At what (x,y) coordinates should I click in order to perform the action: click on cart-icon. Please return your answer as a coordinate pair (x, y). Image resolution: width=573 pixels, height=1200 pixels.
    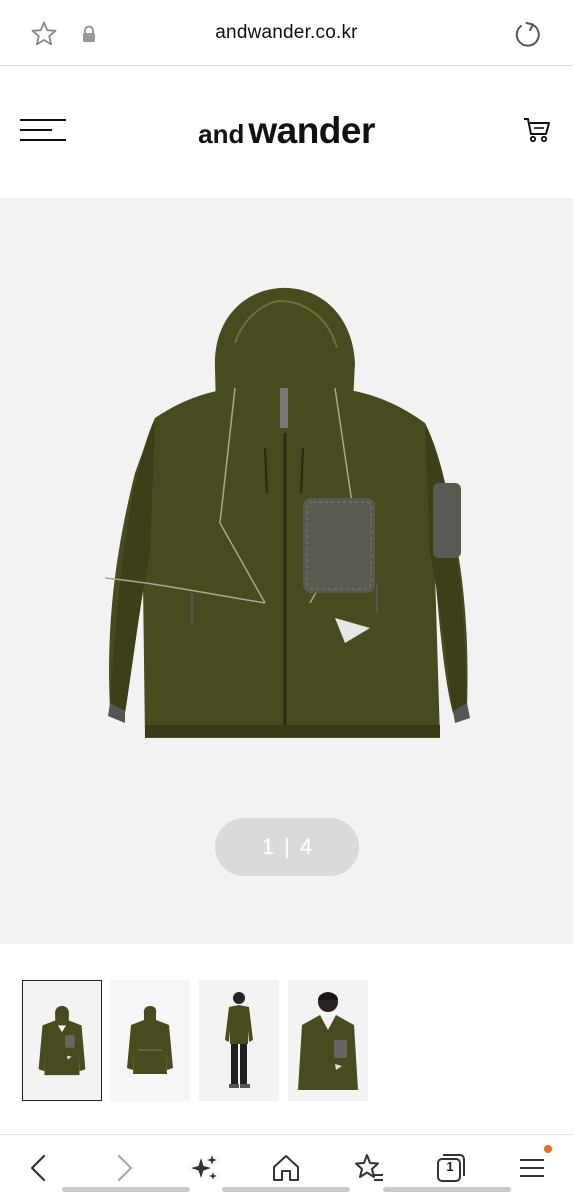
    Looking at the image, I should click on (537, 130).